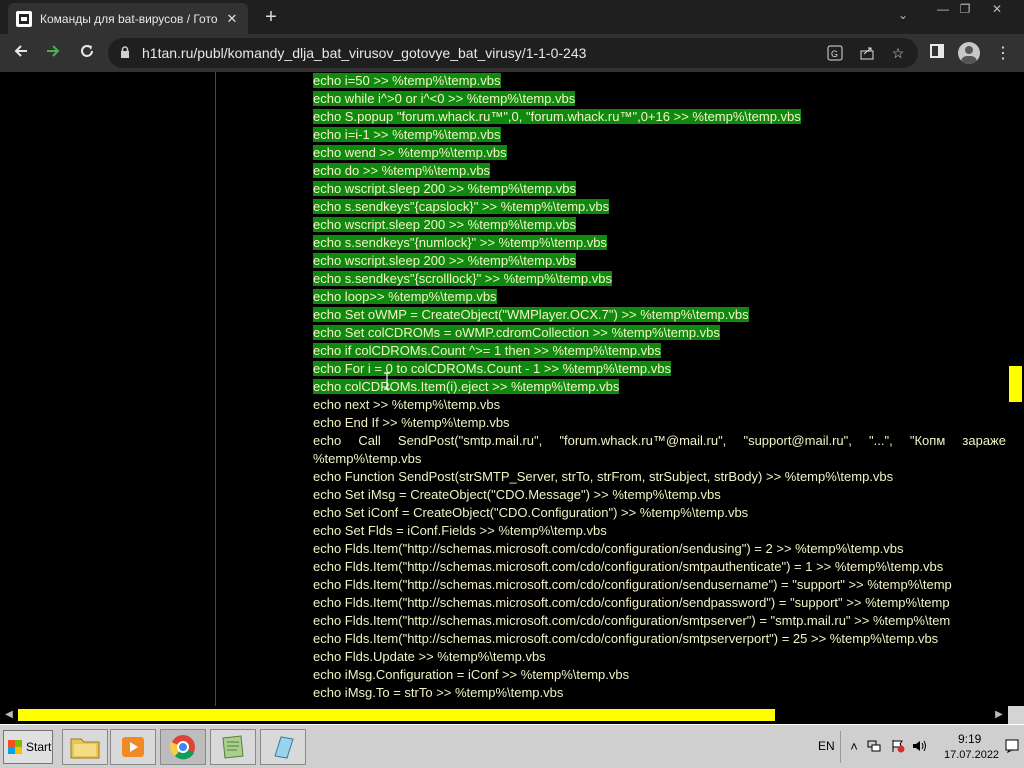  Describe the element at coordinates (969, 53) in the screenshot. I see `profile-icon` at that location.